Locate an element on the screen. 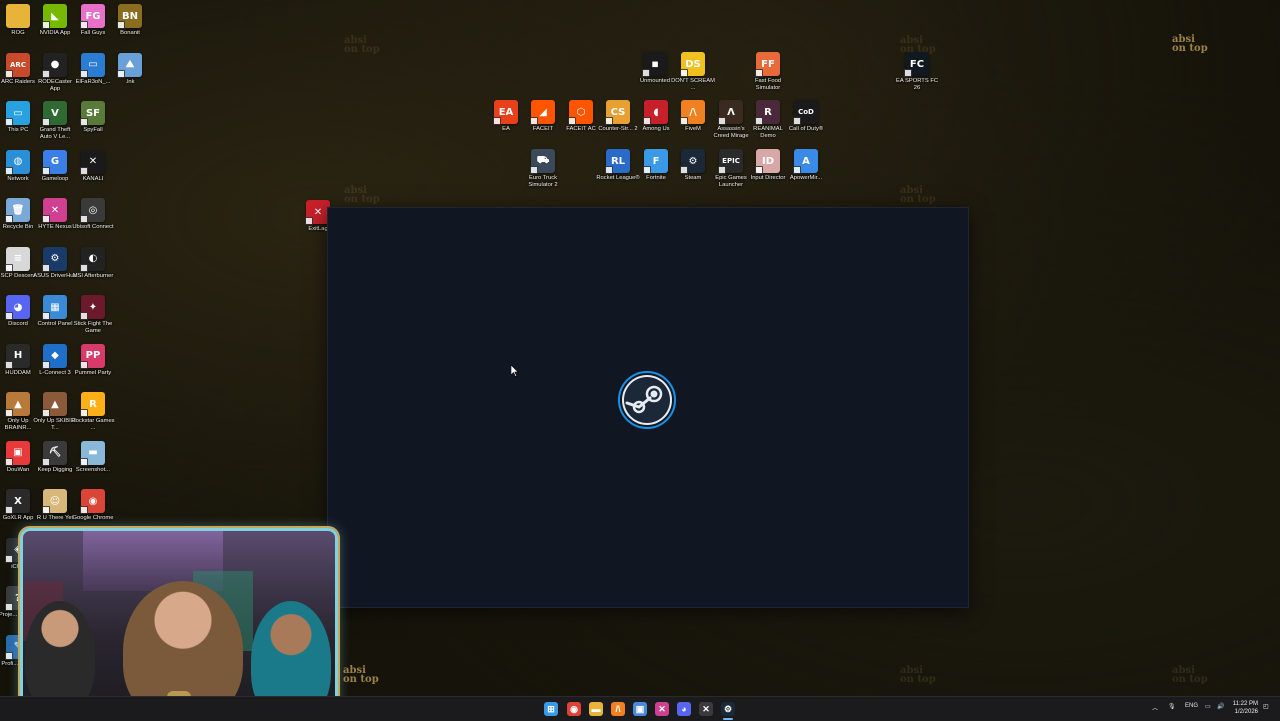 Image resolution: width=1280 pixels, height=721 pixels. taskbar-explorer: ▬ is located at coordinates (596, 709).